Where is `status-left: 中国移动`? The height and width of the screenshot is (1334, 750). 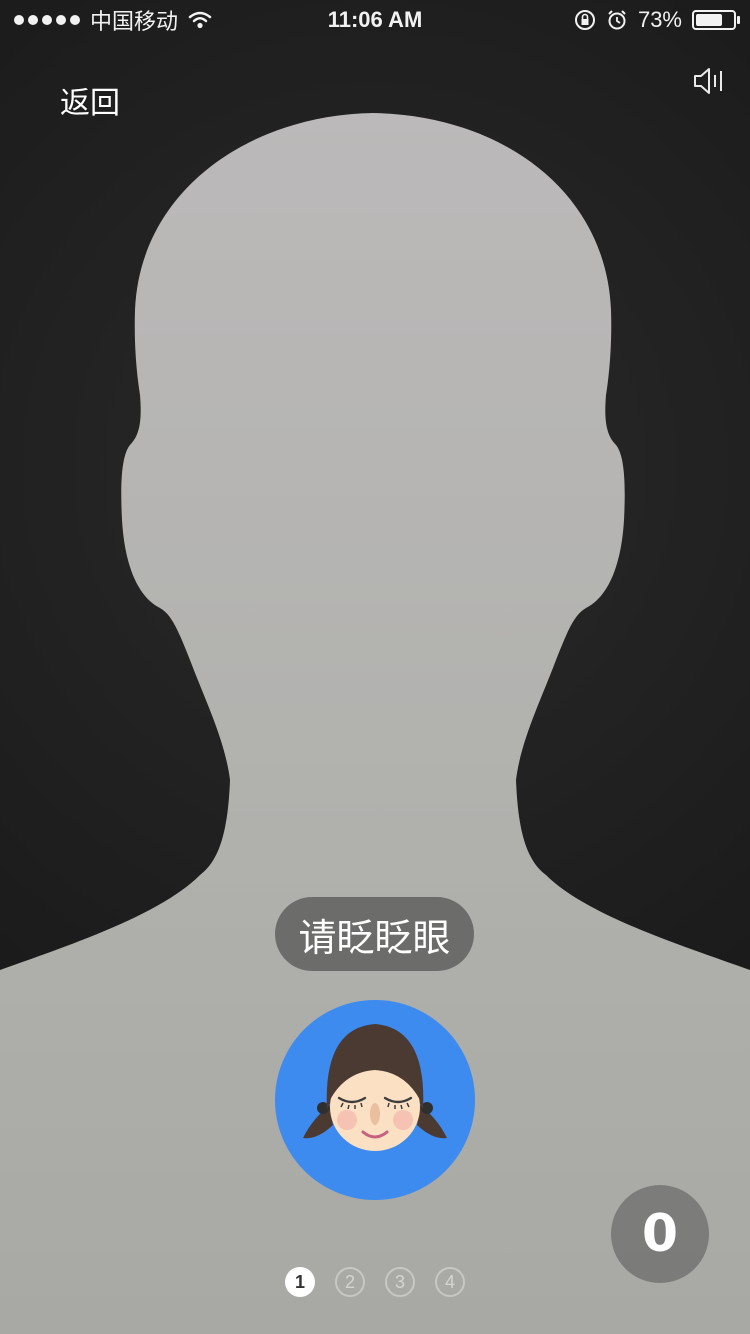 status-left: 中国移动 is located at coordinates (113, 20).